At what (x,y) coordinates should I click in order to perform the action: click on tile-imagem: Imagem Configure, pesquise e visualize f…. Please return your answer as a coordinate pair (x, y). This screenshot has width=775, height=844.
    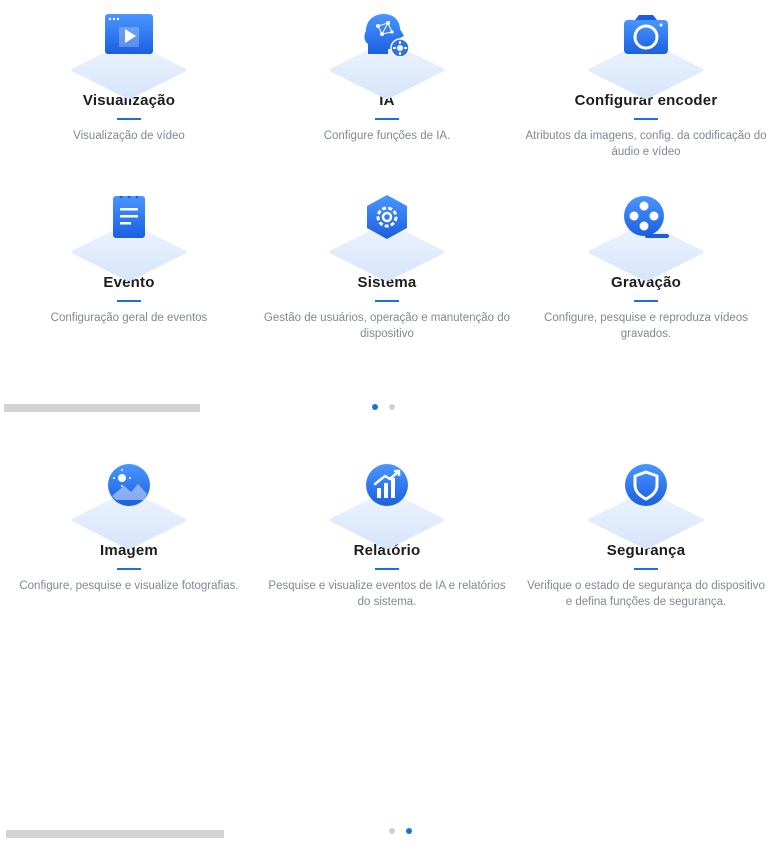
    Looking at the image, I should click on (129, 522).